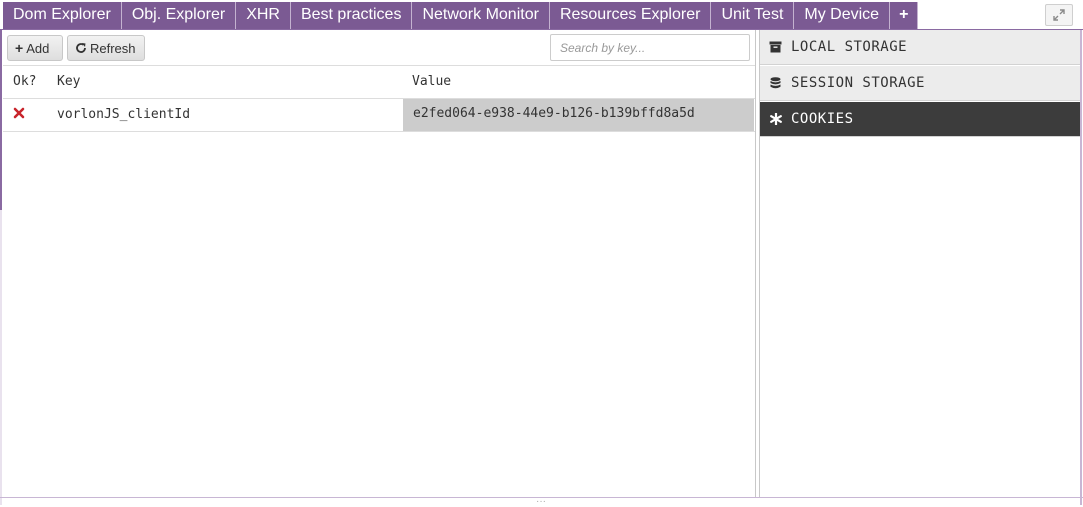 The image size is (1083, 507). What do you see at coordinates (179, 15) in the screenshot?
I see `tab-obj-explorer: Obj. Explorer` at bounding box center [179, 15].